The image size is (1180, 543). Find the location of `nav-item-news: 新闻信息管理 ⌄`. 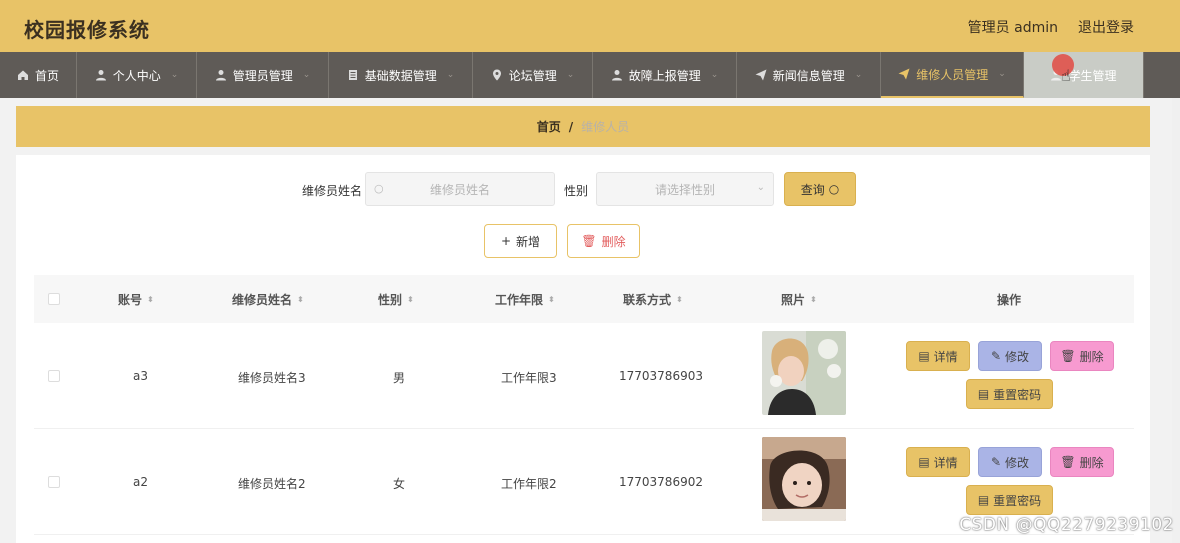

nav-item-news: 新闻信息管理 ⌄ is located at coordinates (809, 75).